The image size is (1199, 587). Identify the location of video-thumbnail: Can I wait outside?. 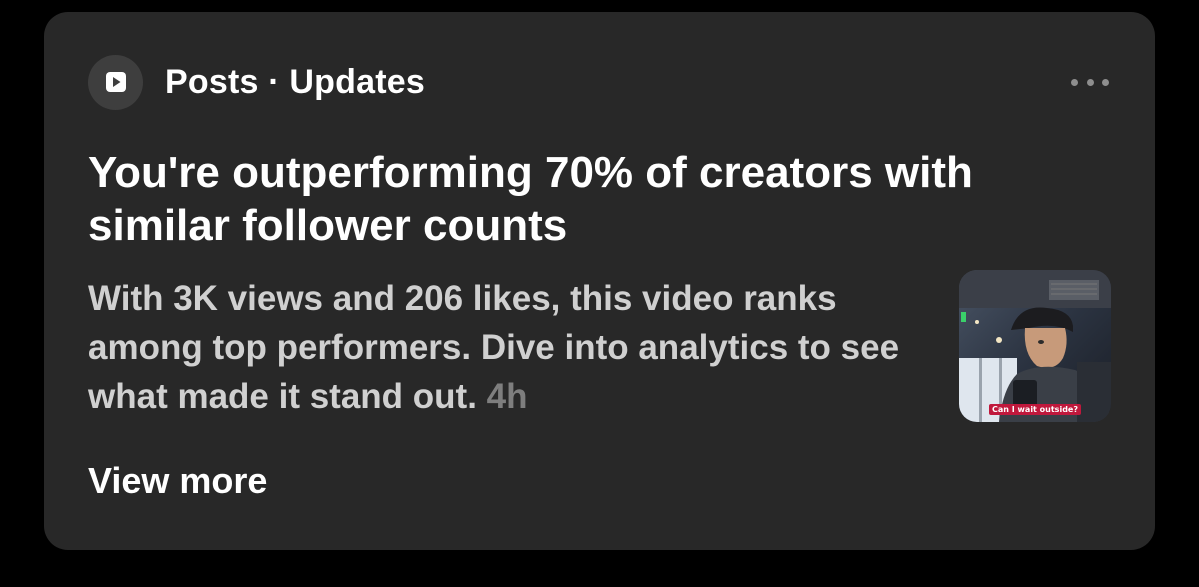
(1035, 346).